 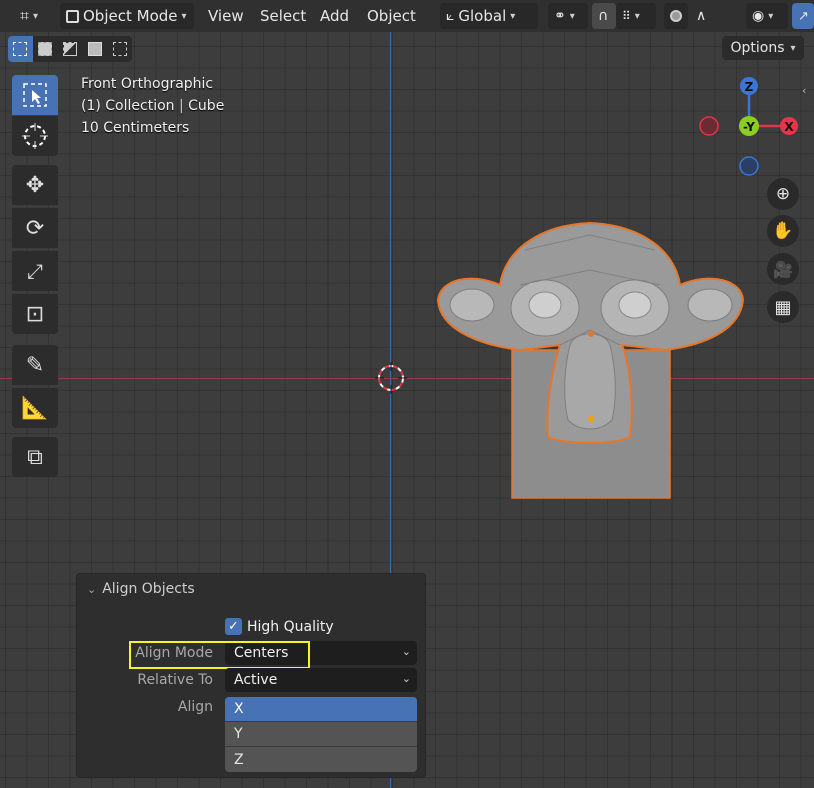 I want to click on select-subtract-button, so click(x=70, y=49).